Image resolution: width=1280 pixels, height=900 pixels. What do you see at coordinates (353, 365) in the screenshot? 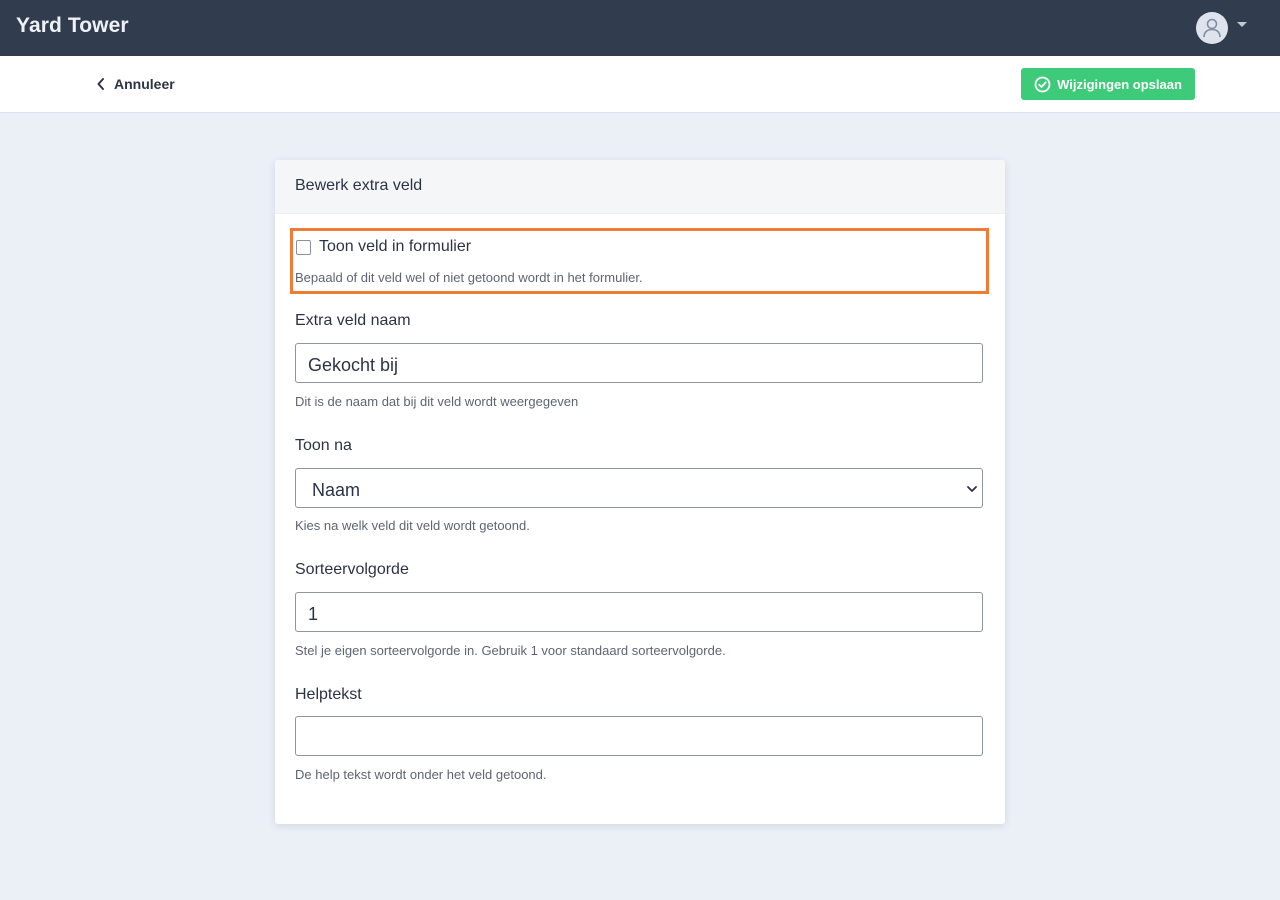
I see `name-input-value: Gekocht bij` at bounding box center [353, 365].